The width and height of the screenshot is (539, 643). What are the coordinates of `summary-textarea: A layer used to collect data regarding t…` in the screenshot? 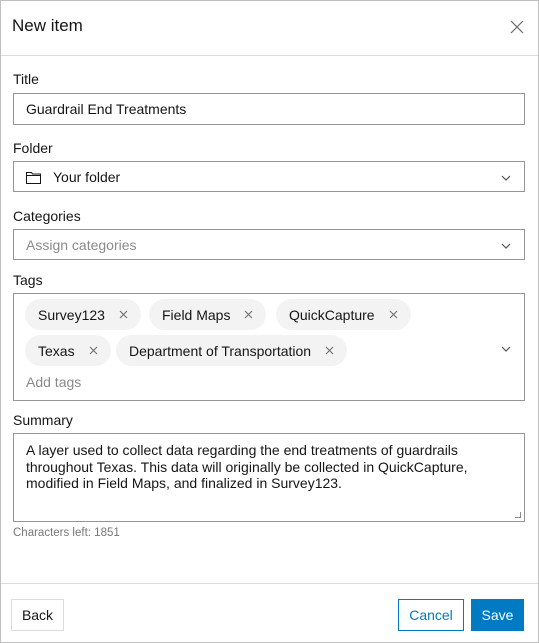 It's located at (269, 477).